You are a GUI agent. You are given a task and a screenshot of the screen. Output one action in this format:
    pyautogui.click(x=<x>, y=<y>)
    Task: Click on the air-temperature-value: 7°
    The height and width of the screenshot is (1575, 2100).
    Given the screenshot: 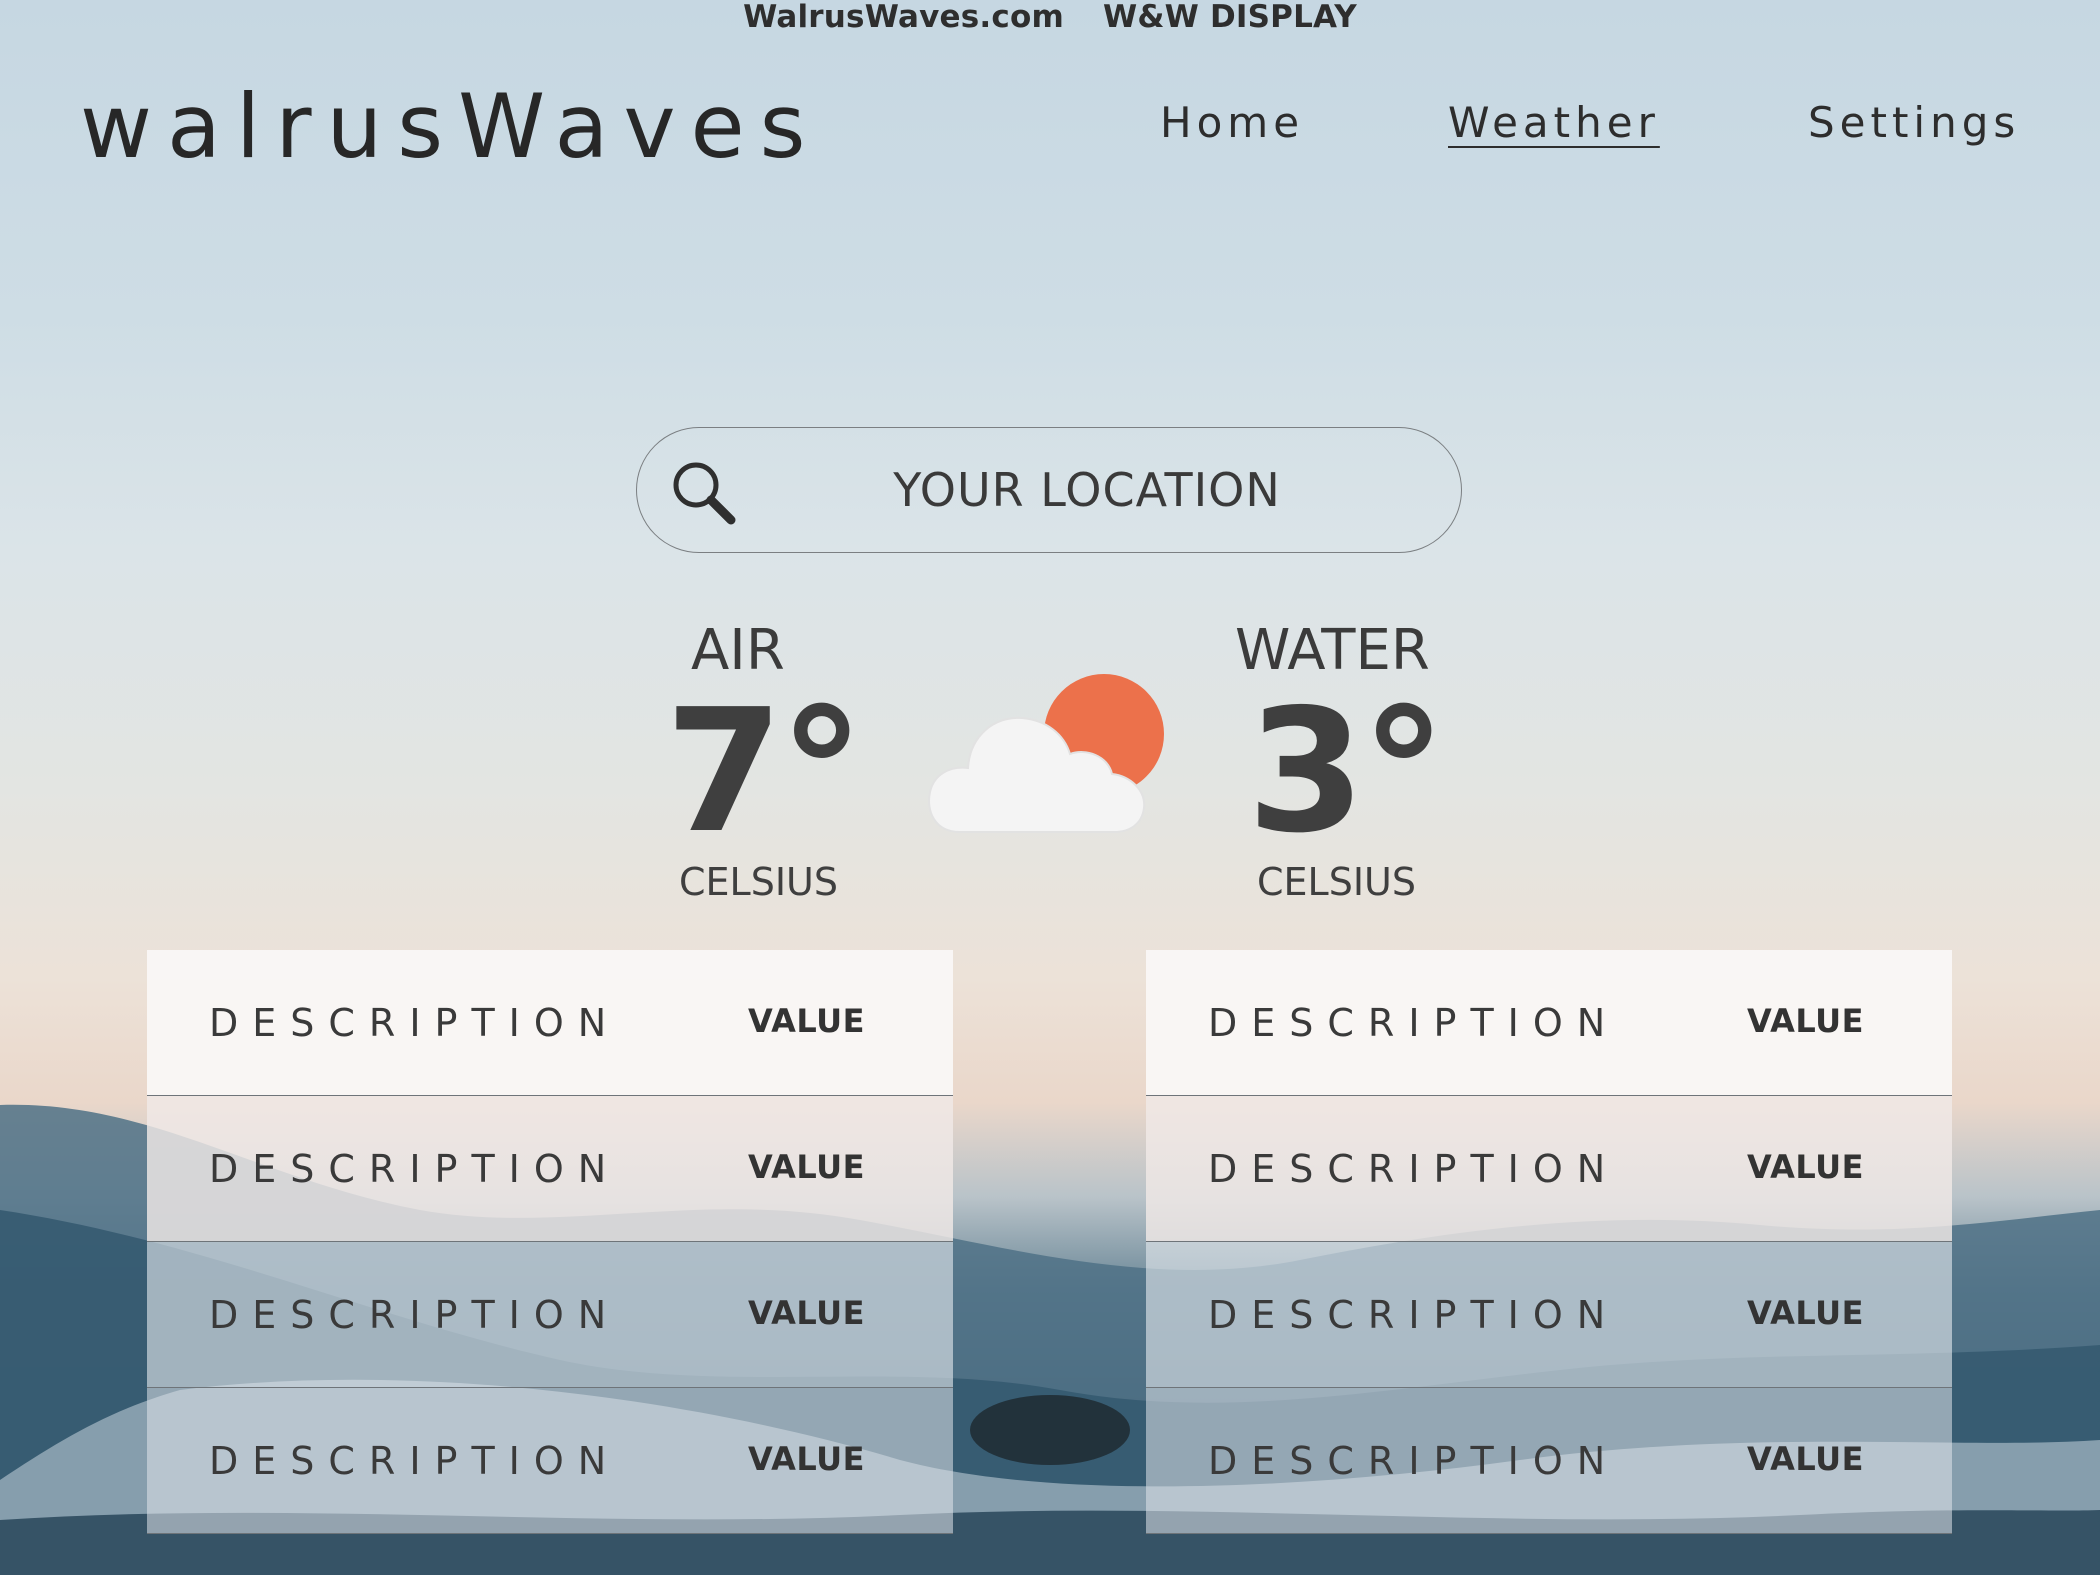 What is the action you would take?
    pyautogui.click(x=764, y=772)
    